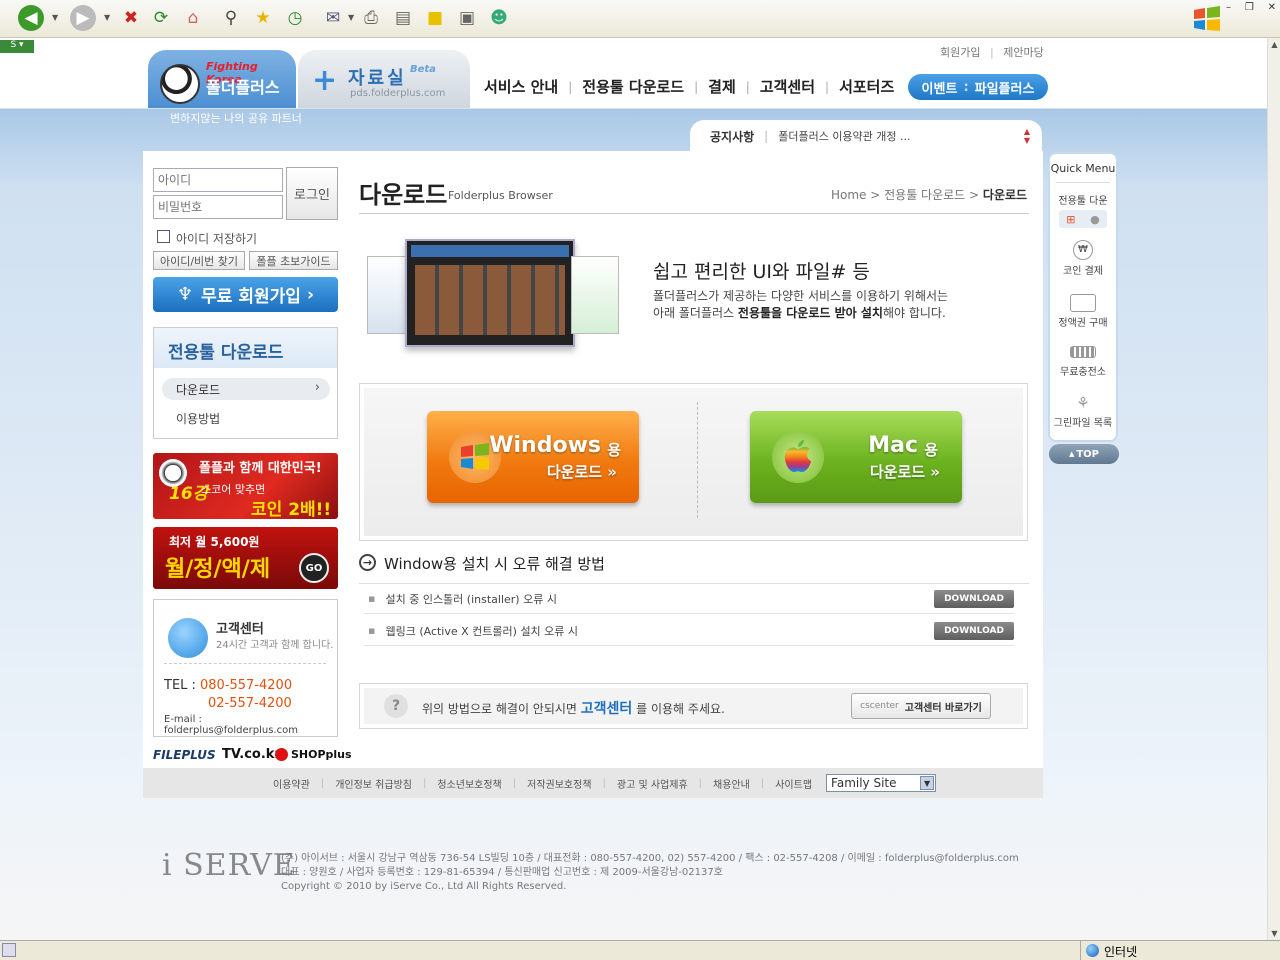 The width and height of the screenshot is (1280, 960). Describe the element at coordinates (1274, 933) in the screenshot. I see `scroll-down-icon: ▼` at that location.